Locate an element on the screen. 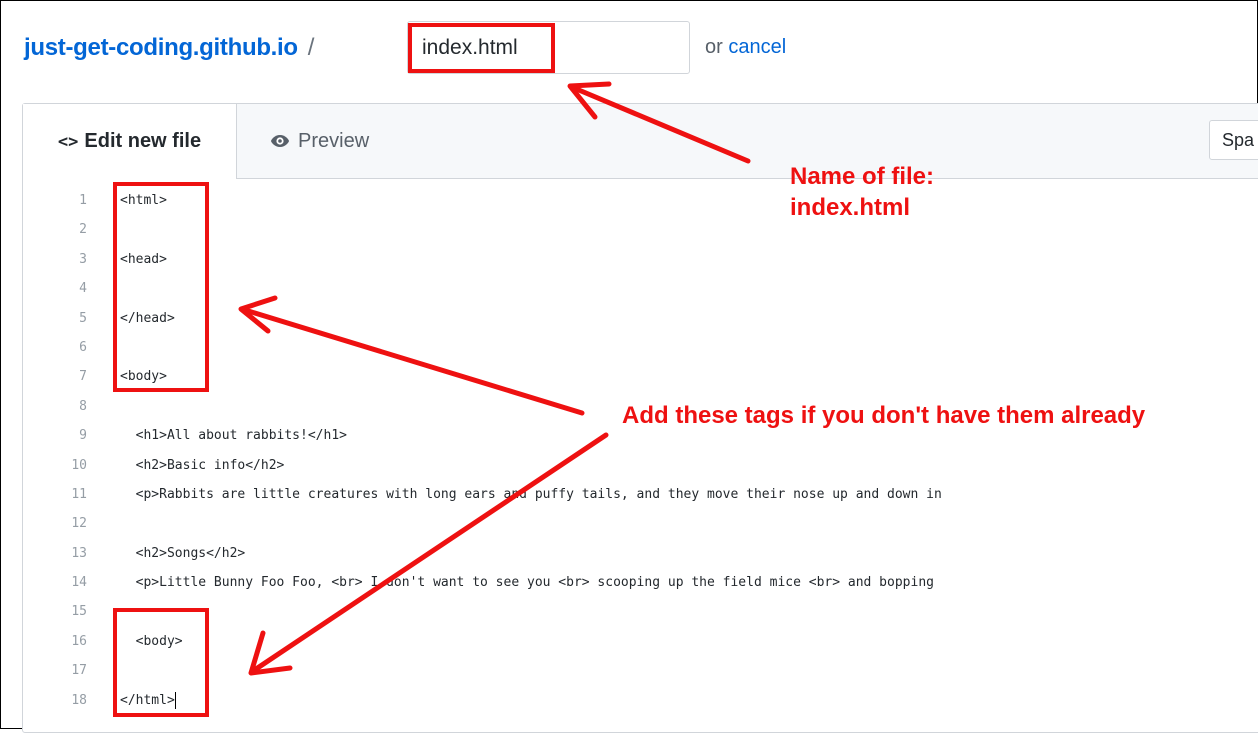 The height and width of the screenshot is (733, 1258). code-line: 2 is located at coordinates (640, 229).